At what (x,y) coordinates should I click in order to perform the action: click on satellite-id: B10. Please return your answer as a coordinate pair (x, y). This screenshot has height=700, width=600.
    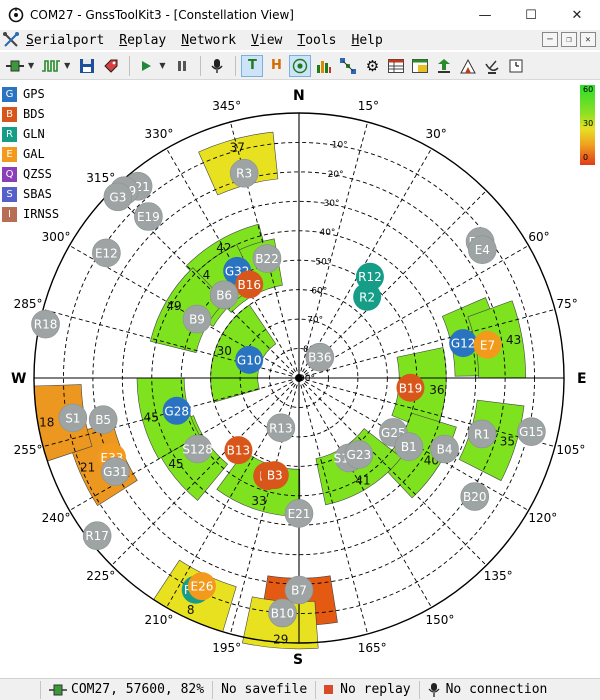
    Looking at the image, I should click on (283, 613).